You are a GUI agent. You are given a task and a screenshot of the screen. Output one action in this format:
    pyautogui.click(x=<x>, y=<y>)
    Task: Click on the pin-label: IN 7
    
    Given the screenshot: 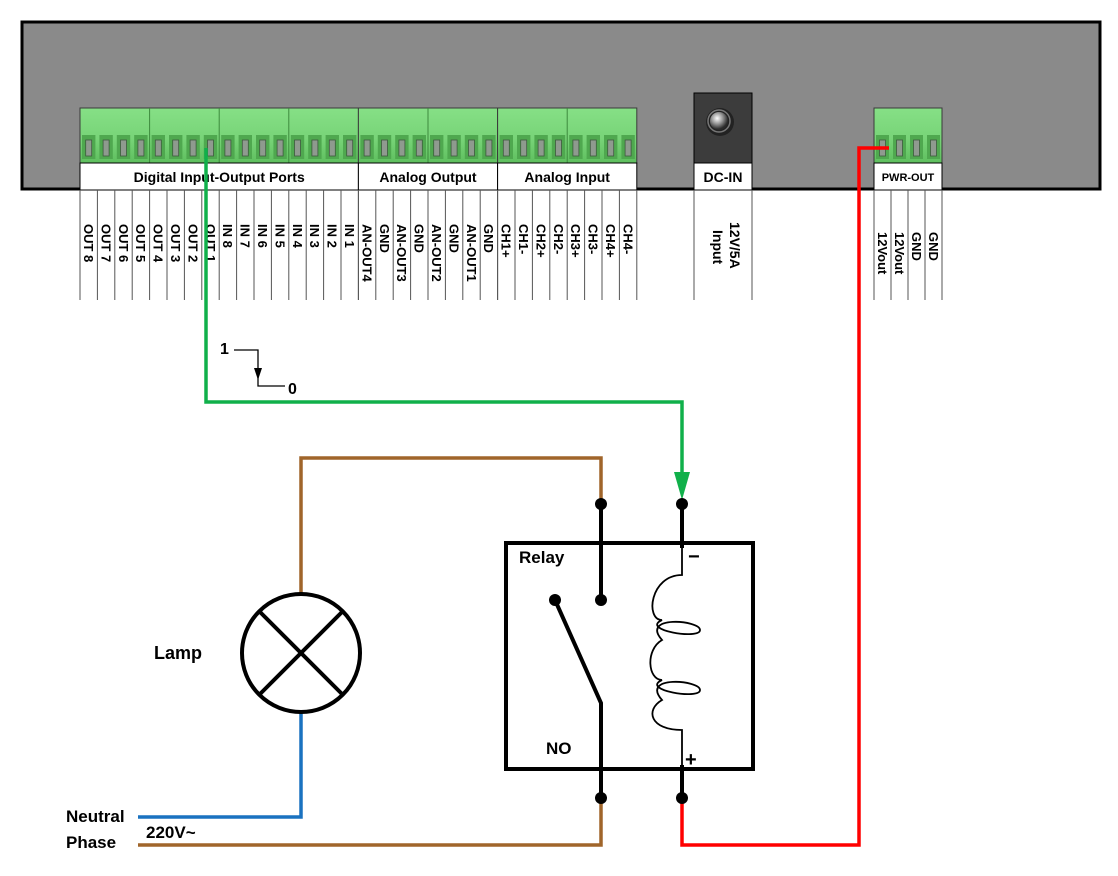 What is the action you would take?
    pyautogui.click(x=245, y=236)
    